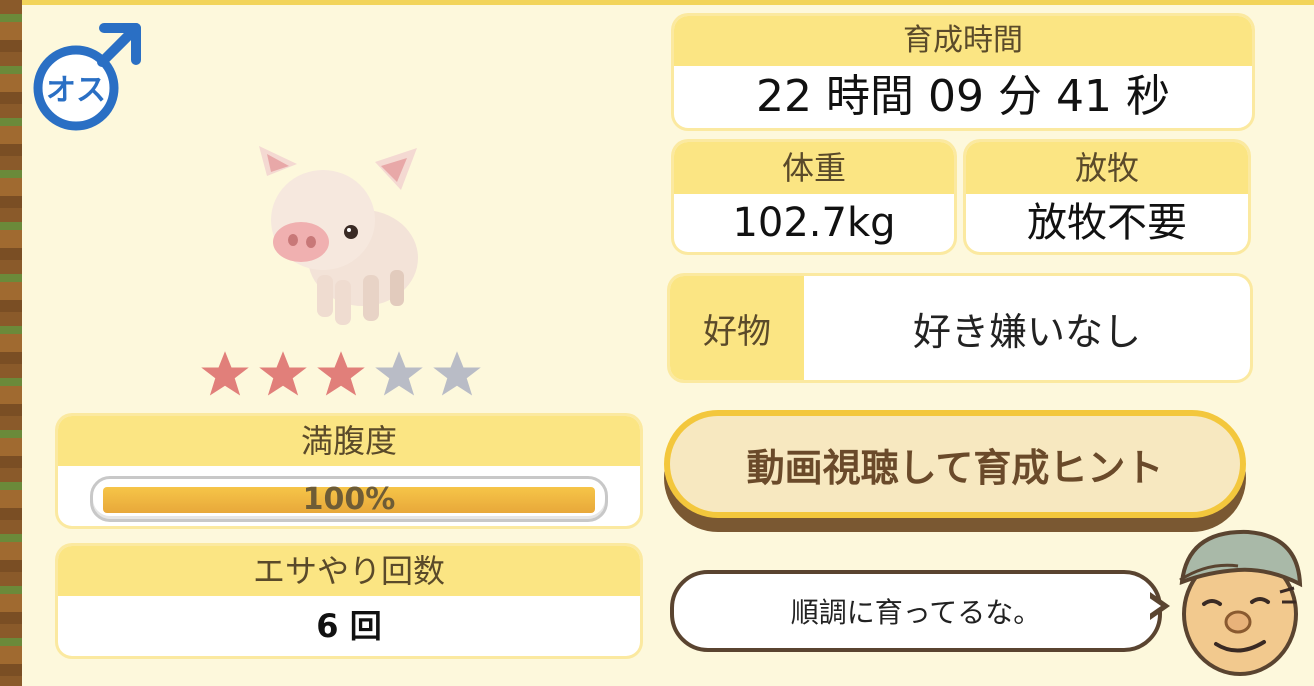 This screenshot has width=1314, height=686. Describe the element at coordinates (1107, 168) in the screenshot. I see `grazing-label: 放牧` at that location.